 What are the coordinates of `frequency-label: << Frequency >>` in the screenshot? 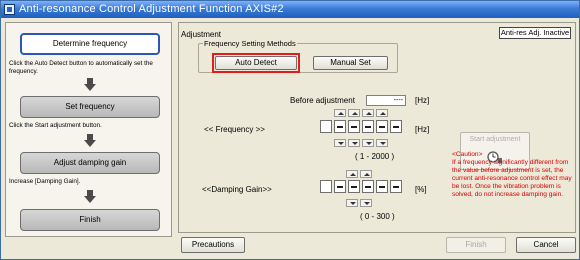 It's located at (234, 129).